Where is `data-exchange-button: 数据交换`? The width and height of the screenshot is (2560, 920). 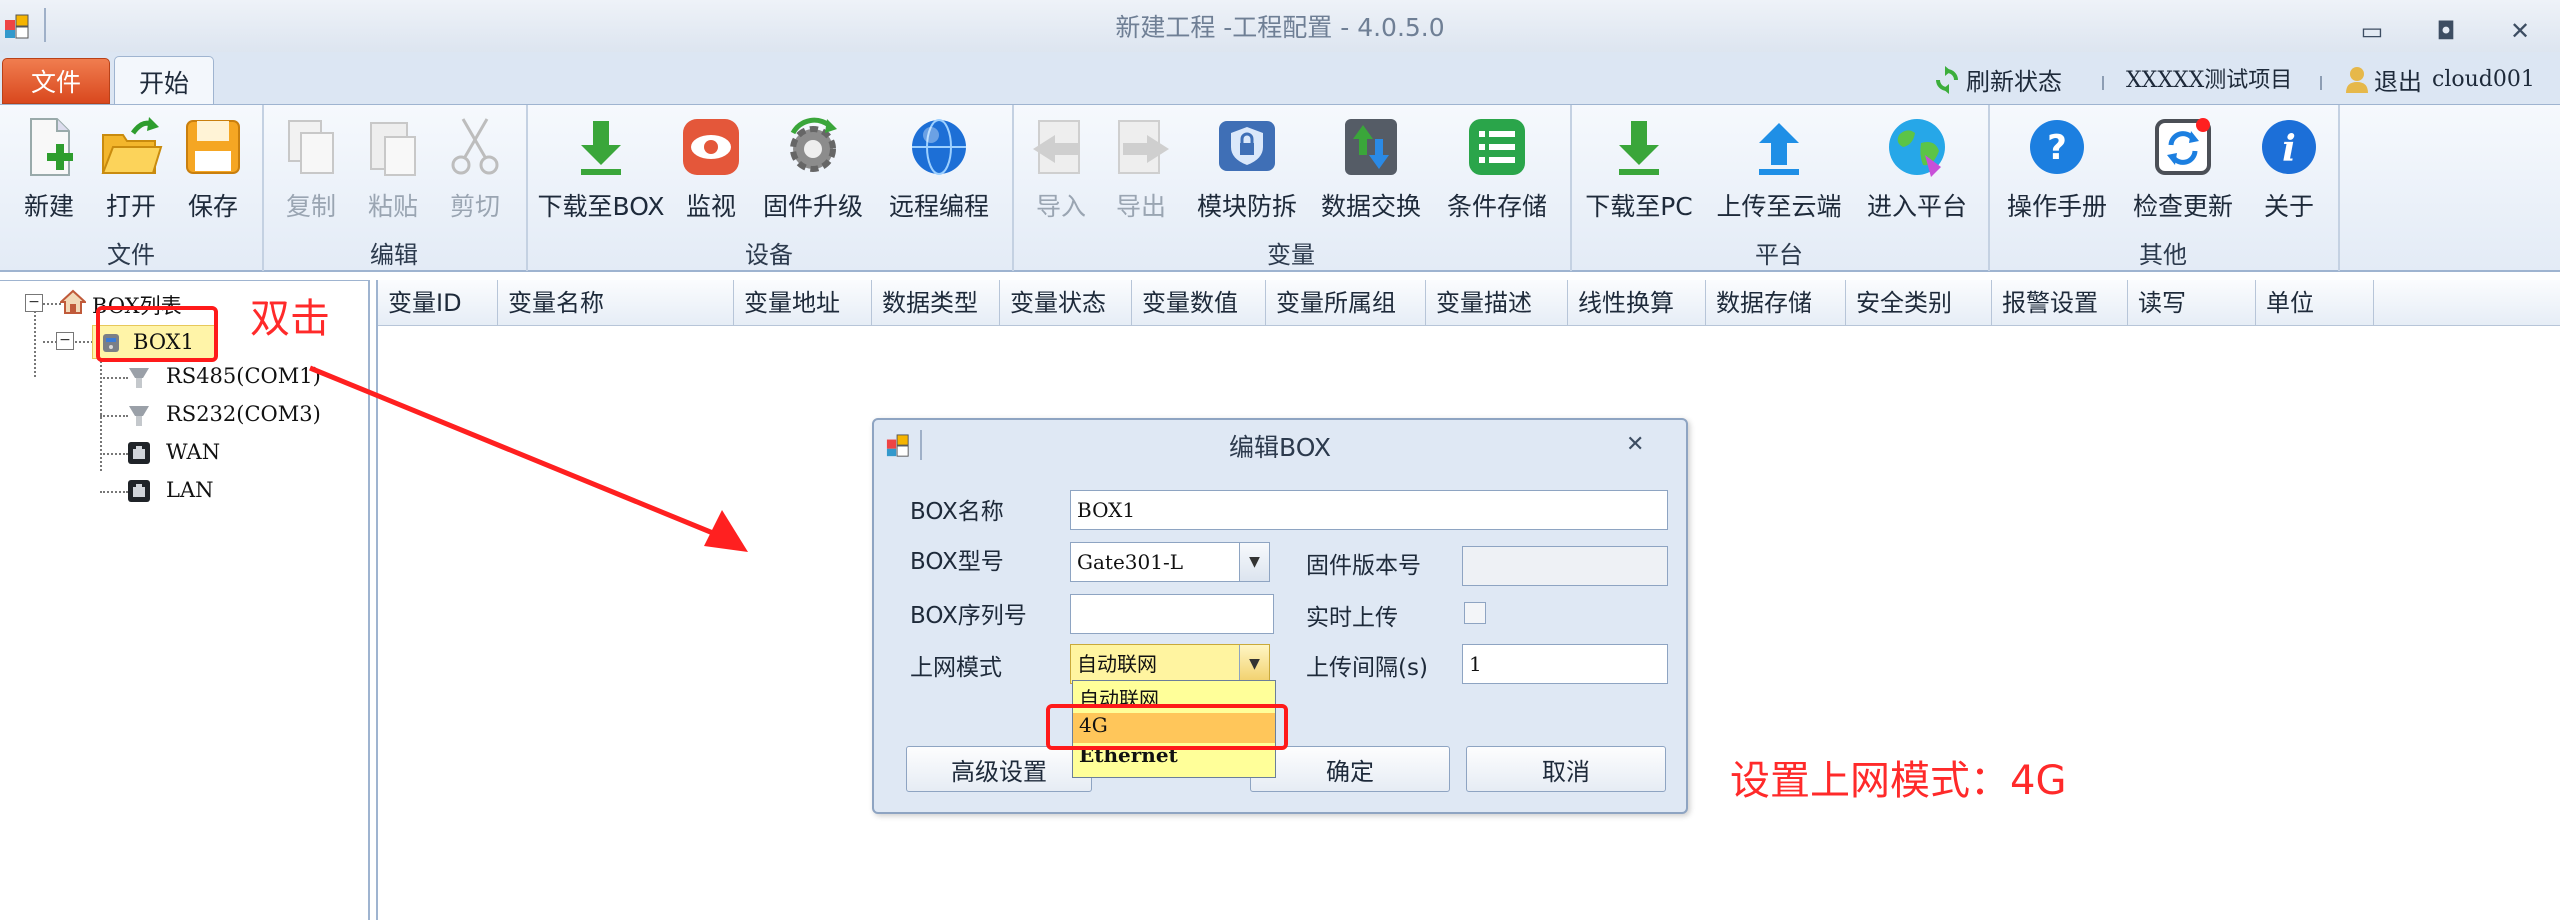
data-exchange-button: 数据交换 is located at coordinates (1371, 170).